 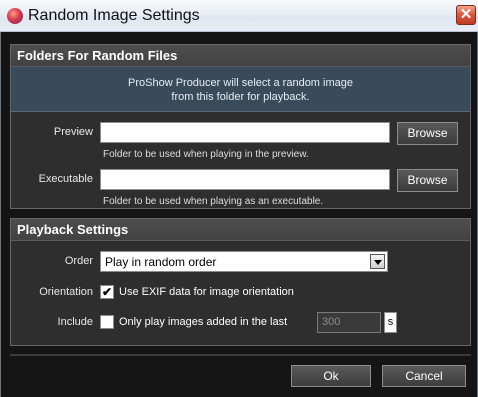 What do you see at coordinates (73, 132) in the screenshot?
I see `preview-label: Preview` at bounding box center [73, 132].